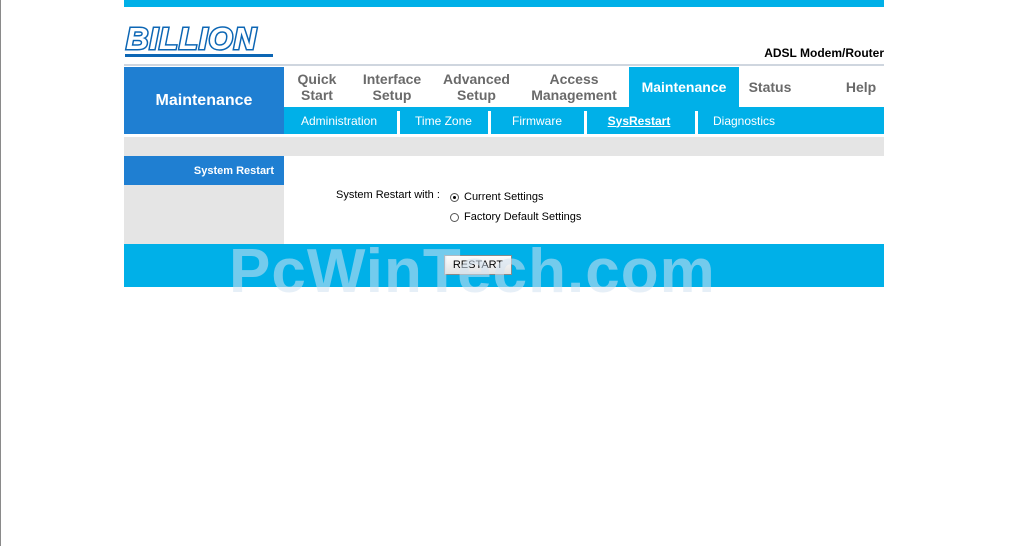 The width and height of the screenshot is (1022, 546). Describe the element at coordinates (443, 120) in the screenshot. I see `submenu-time-zone: Time Zone` at that location.